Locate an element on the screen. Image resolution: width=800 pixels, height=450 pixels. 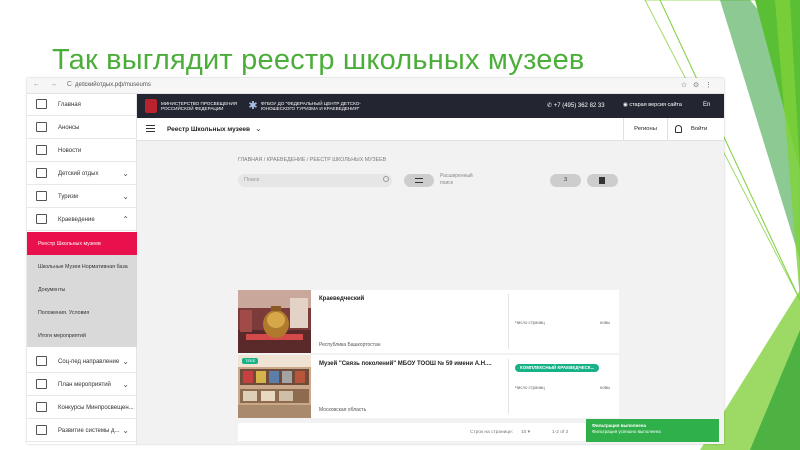
filter-icon is located at coordinates (419, 180).